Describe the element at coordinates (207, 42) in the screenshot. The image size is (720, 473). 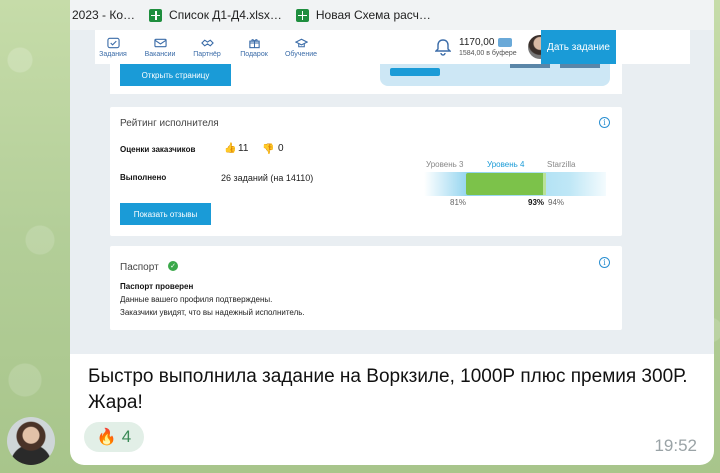
I see `partner-icon` at that location.